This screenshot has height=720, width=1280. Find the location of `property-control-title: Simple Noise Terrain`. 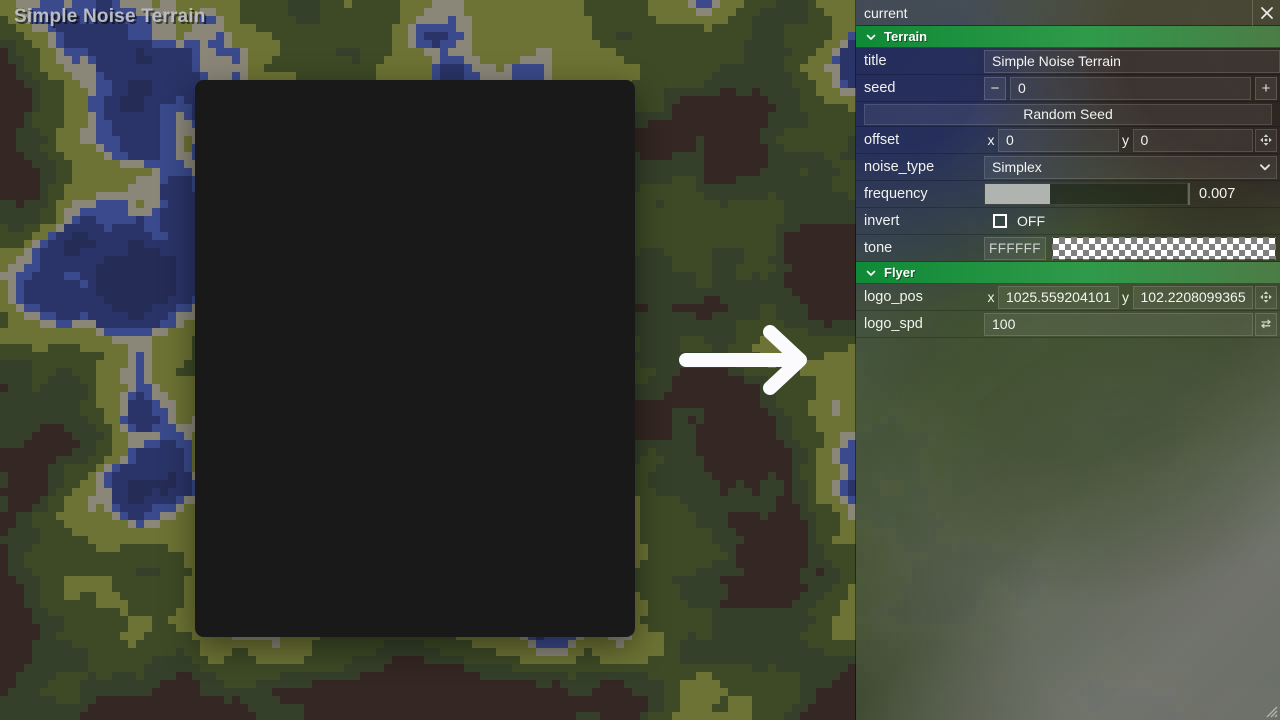

property-control-title: Simple Noise Terrain is located at coordinates (1132, 61).